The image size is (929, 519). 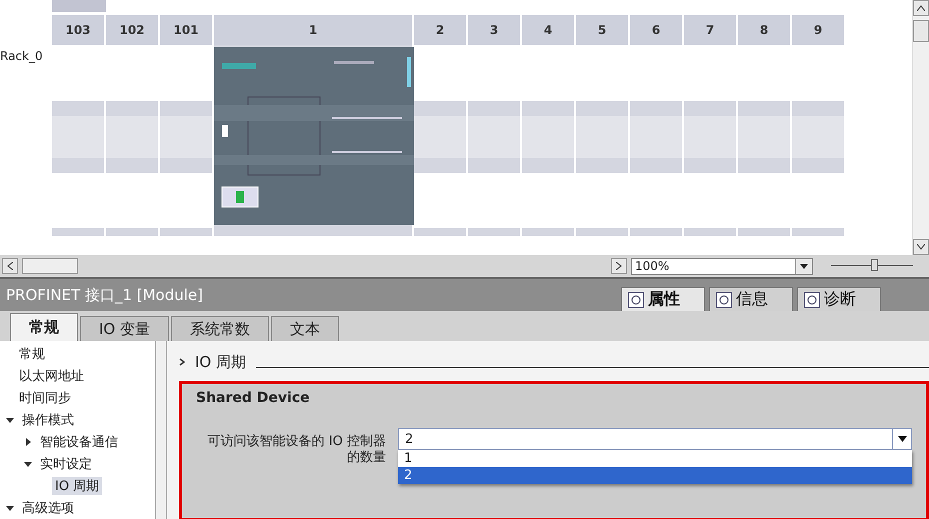 I want to click on chevron-icon, so click(x=182, y=362).